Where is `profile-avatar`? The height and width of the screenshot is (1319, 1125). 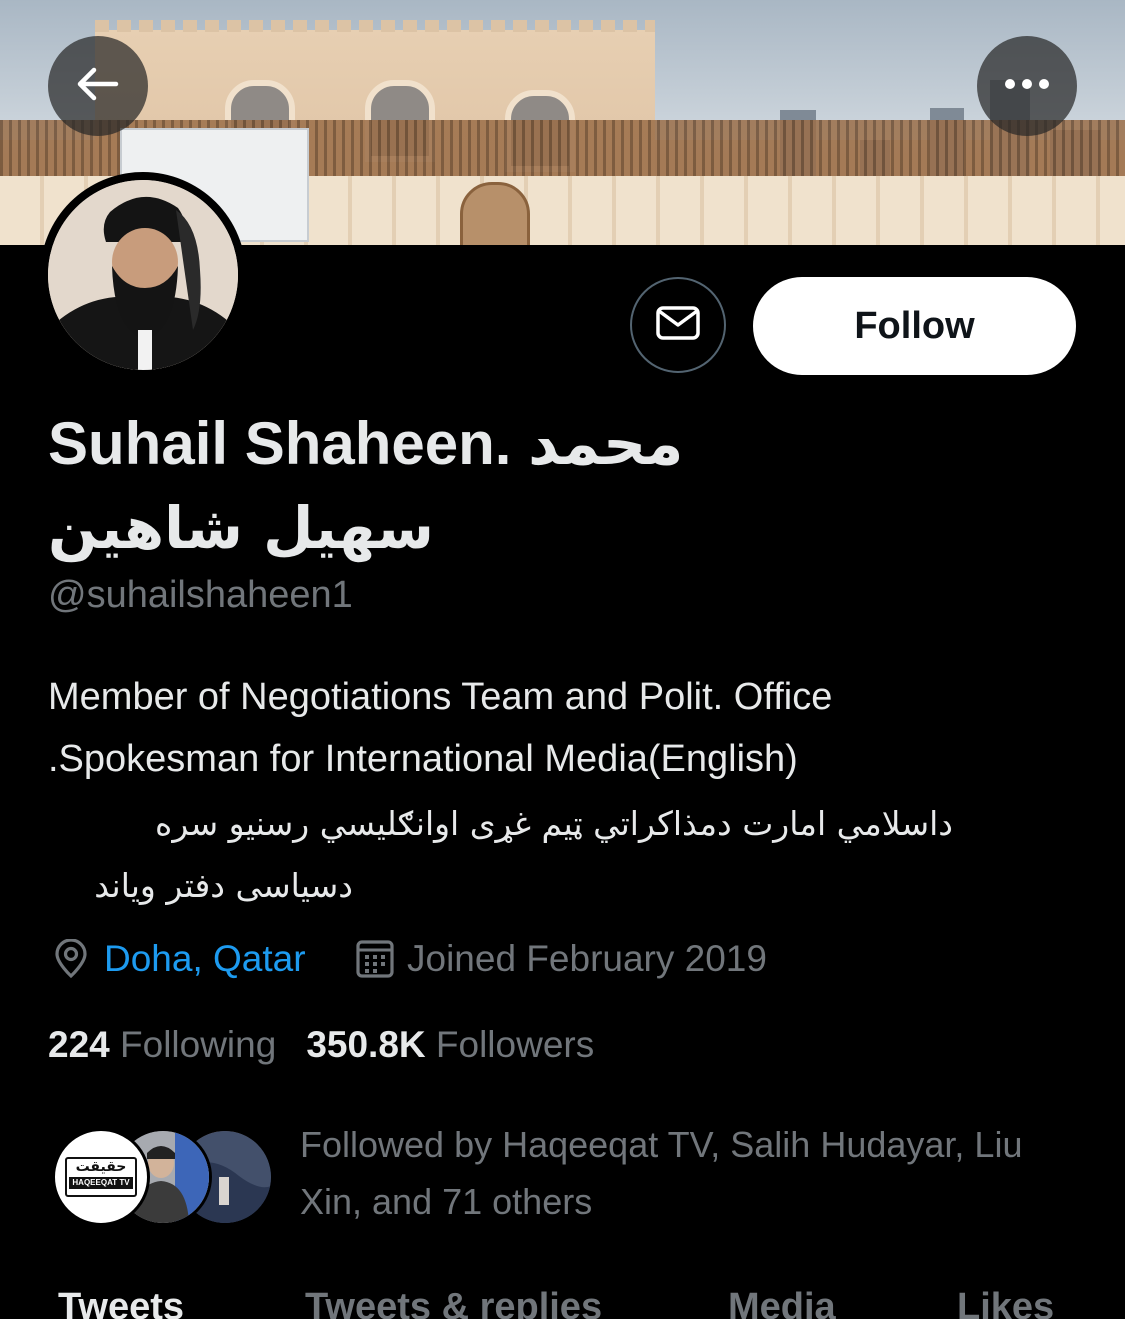
profile-avatar is located at coordinates (143, 275).